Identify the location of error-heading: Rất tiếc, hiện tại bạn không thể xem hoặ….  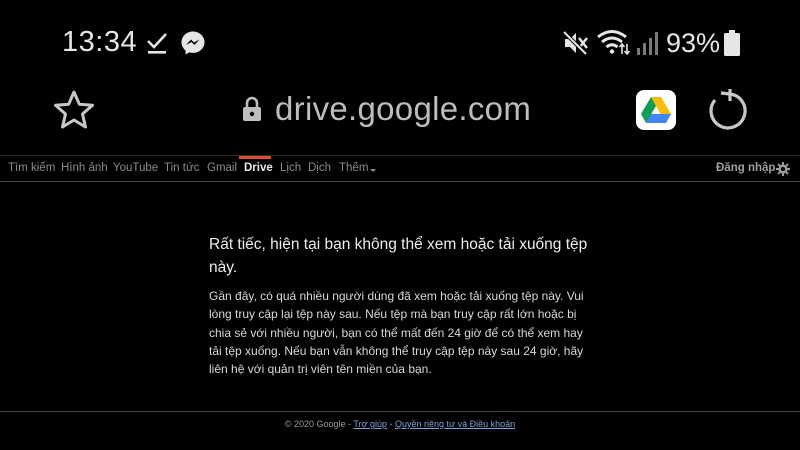
(398, 256).